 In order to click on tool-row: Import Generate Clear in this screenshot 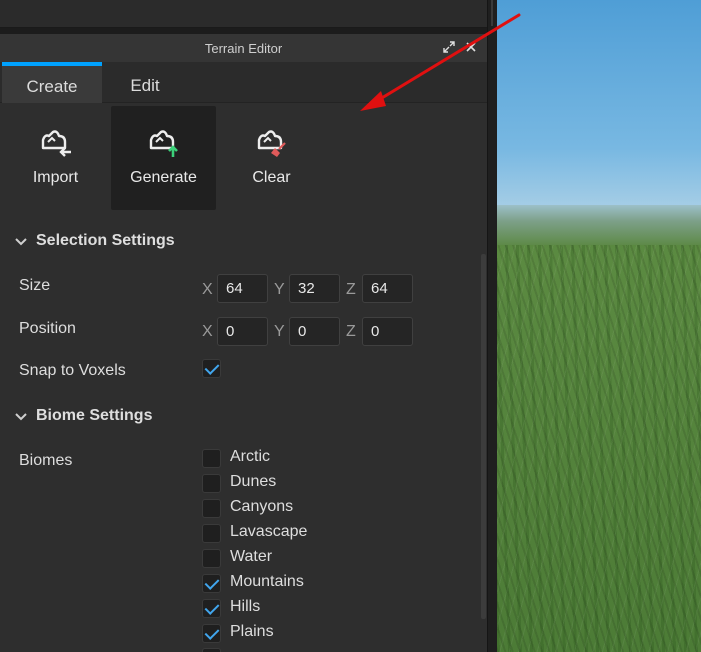, I will do `click(243, 156)`.